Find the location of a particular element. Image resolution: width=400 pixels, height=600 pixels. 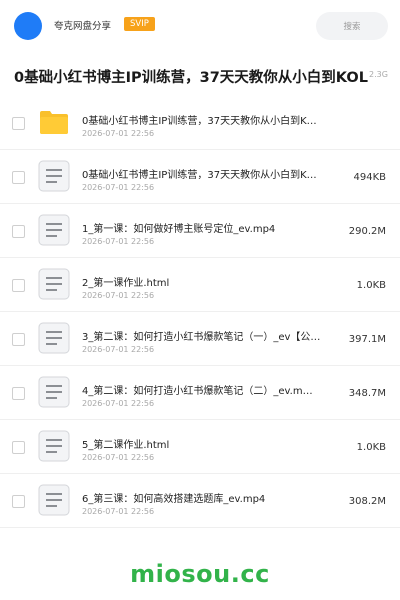

file-size: 290.2M is located at coordinates (367, 231).